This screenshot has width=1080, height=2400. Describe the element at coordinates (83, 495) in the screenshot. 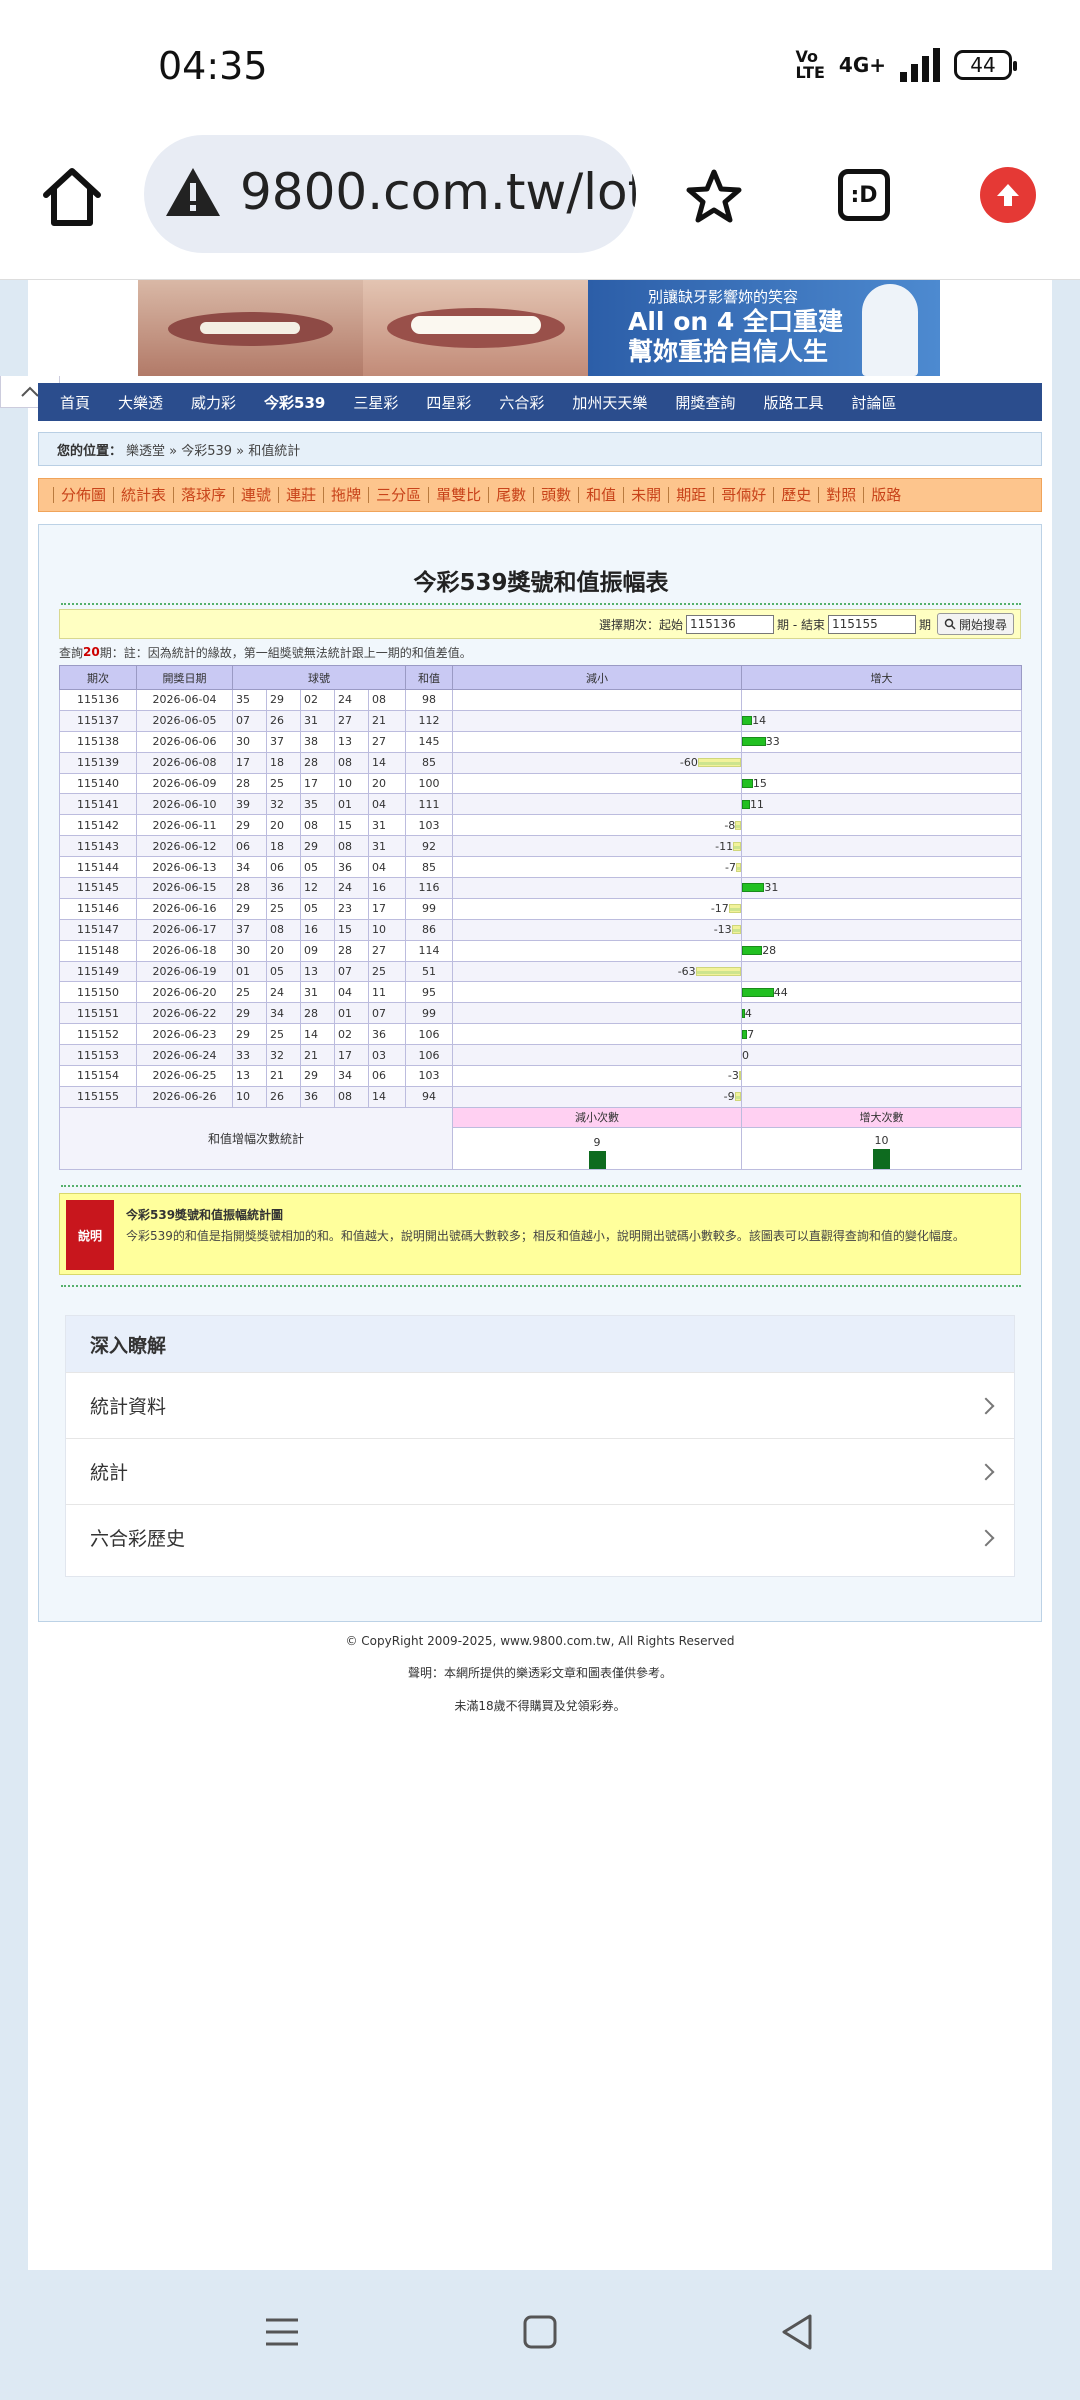

I see `subnav-item: 分佈圖` at that location.